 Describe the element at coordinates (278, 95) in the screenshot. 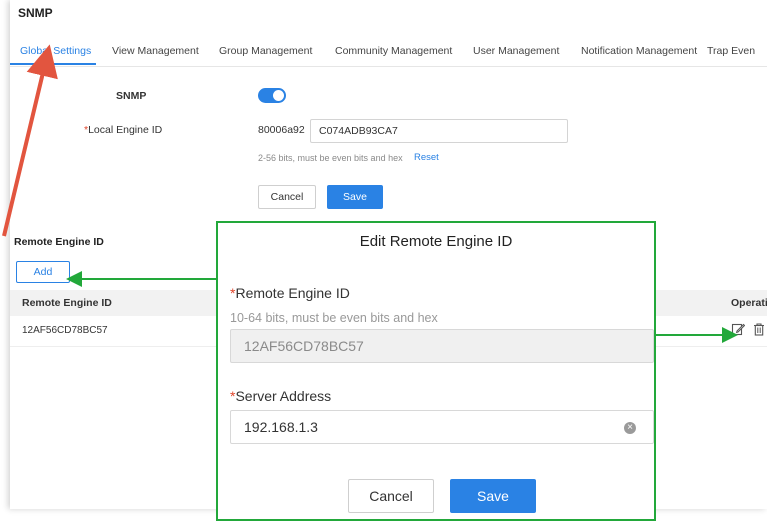

I see `toggle-knob` at that location.